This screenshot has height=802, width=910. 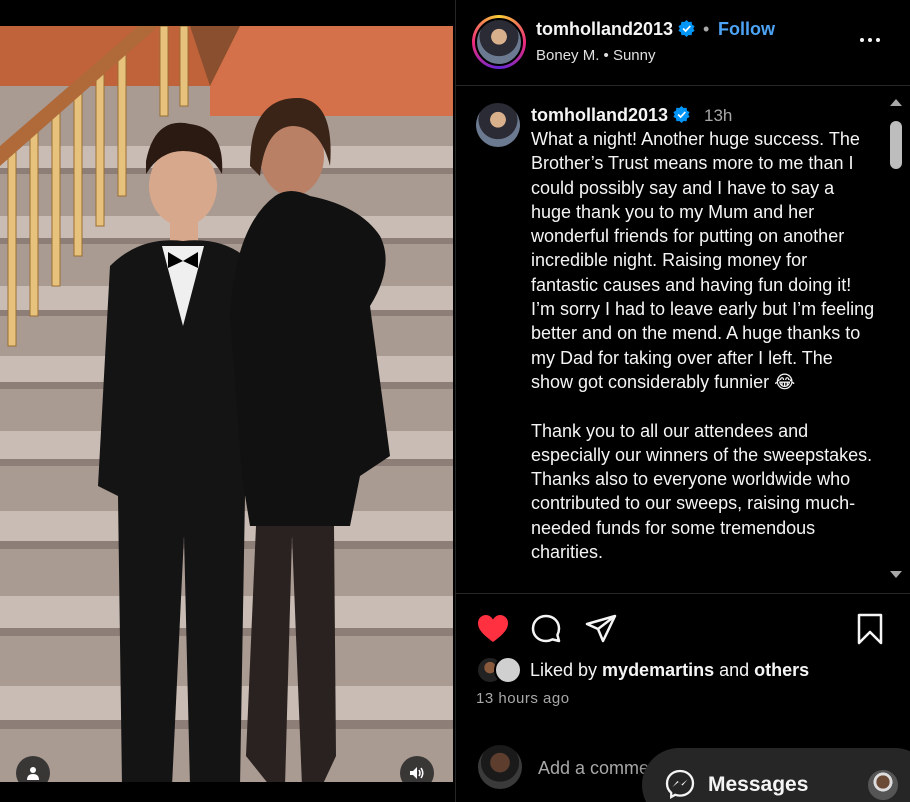 I want to click on comment-button, so click(x=546, y=629).